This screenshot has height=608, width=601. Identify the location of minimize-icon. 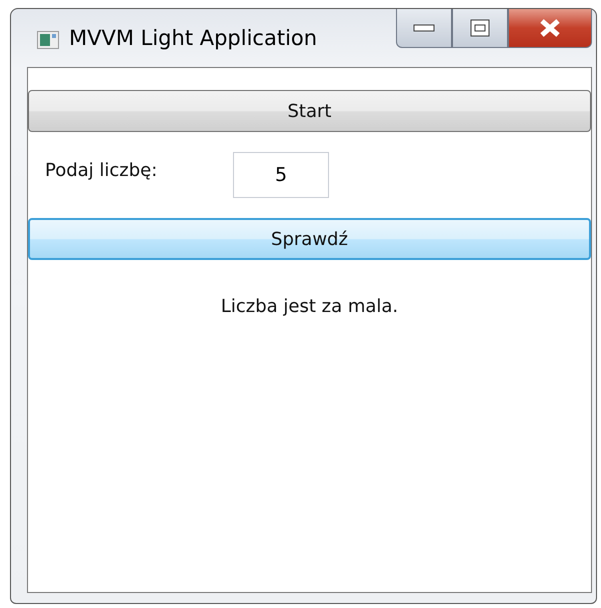
(424, 28).